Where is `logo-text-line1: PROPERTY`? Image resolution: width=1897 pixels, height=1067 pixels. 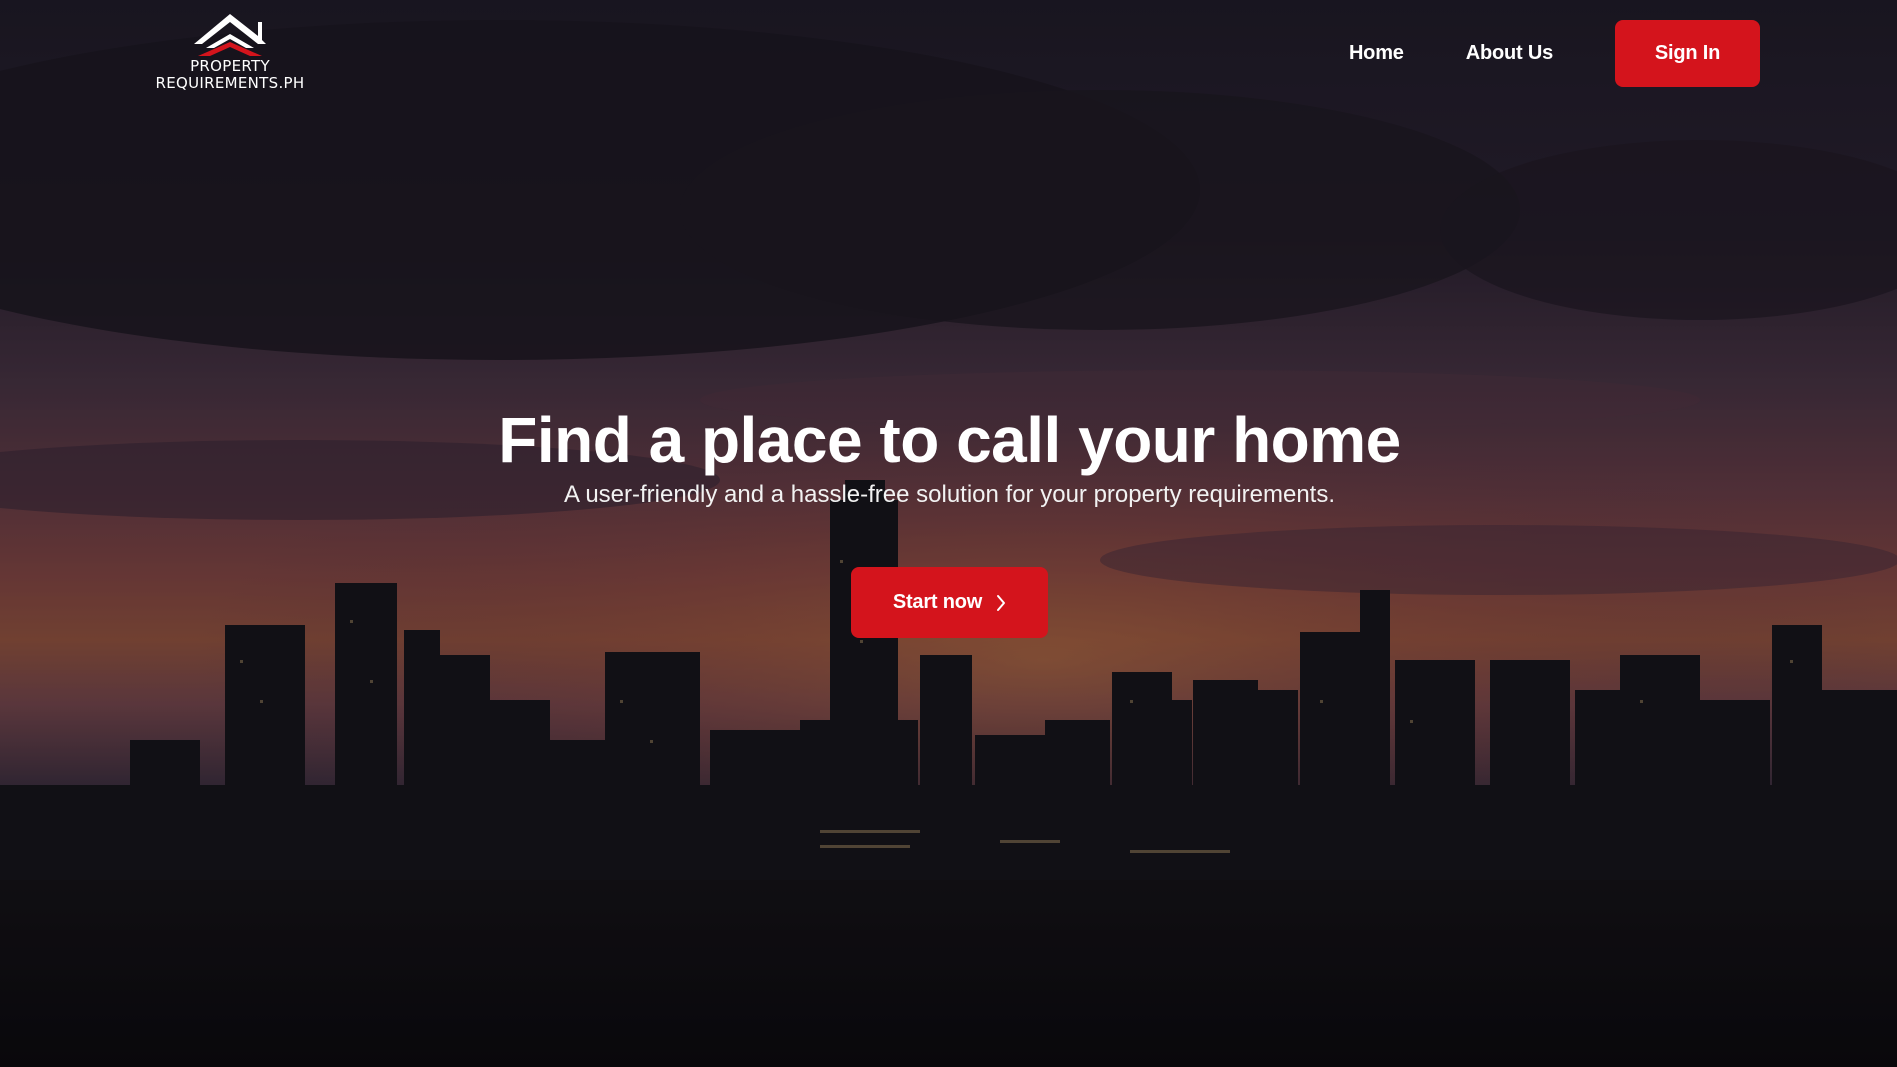
logo-text-line1: PROPERTY is located at coordinates (230, 66).